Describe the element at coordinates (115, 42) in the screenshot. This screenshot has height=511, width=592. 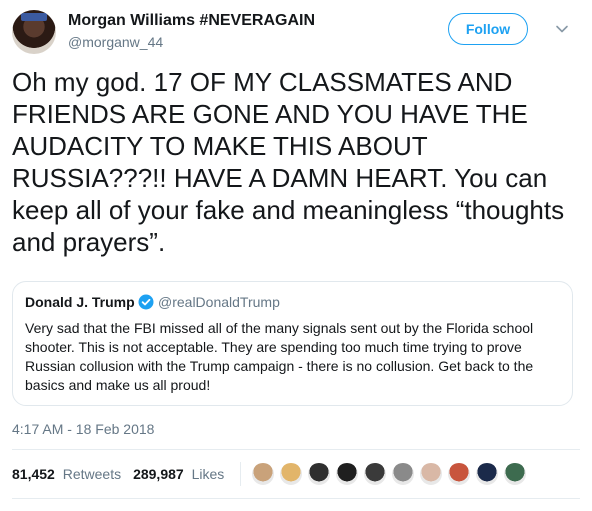
I see `author-handle: @morganw_44` at that location.